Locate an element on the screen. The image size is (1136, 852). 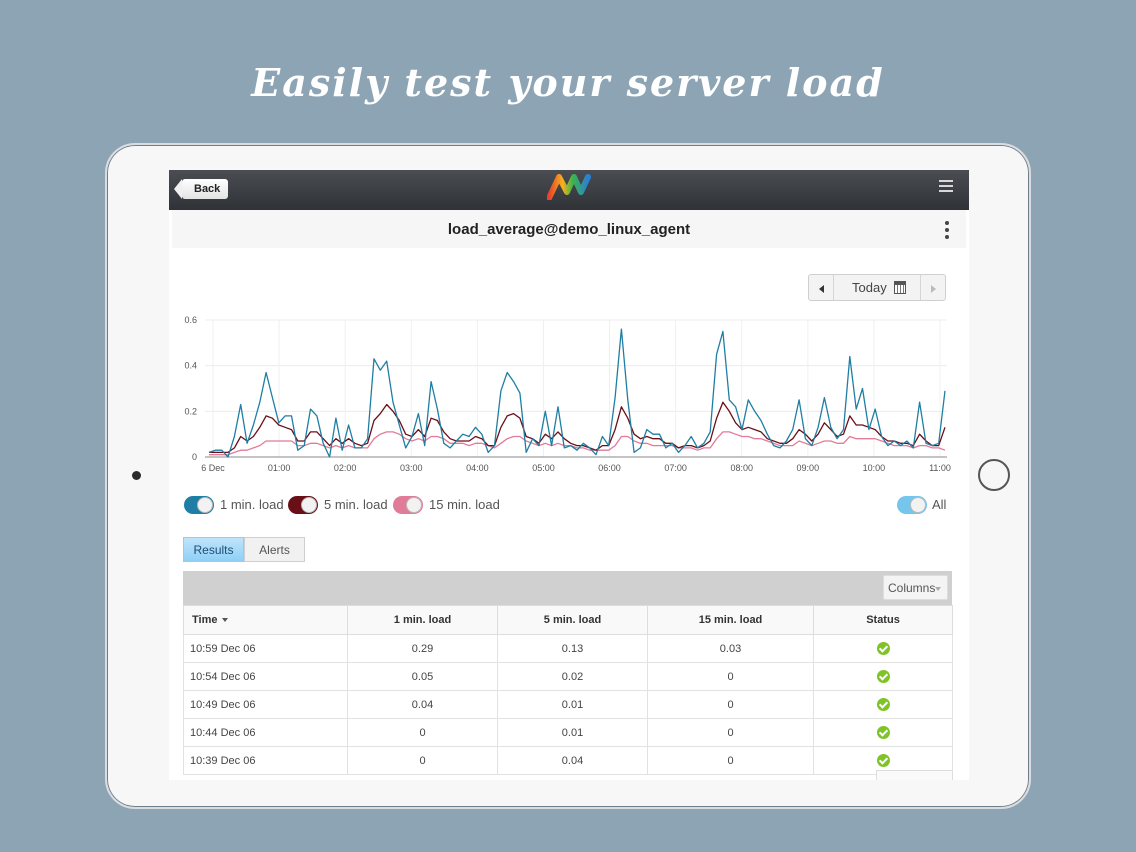
pager-box is located at coordinates (914, 775).